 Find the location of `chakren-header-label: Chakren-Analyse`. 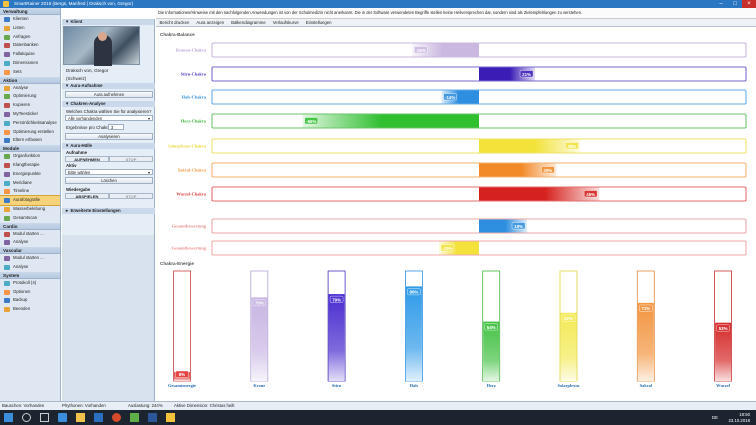

chakren-header-label: Chakren-Analyse is located at coordinates (88, 103).